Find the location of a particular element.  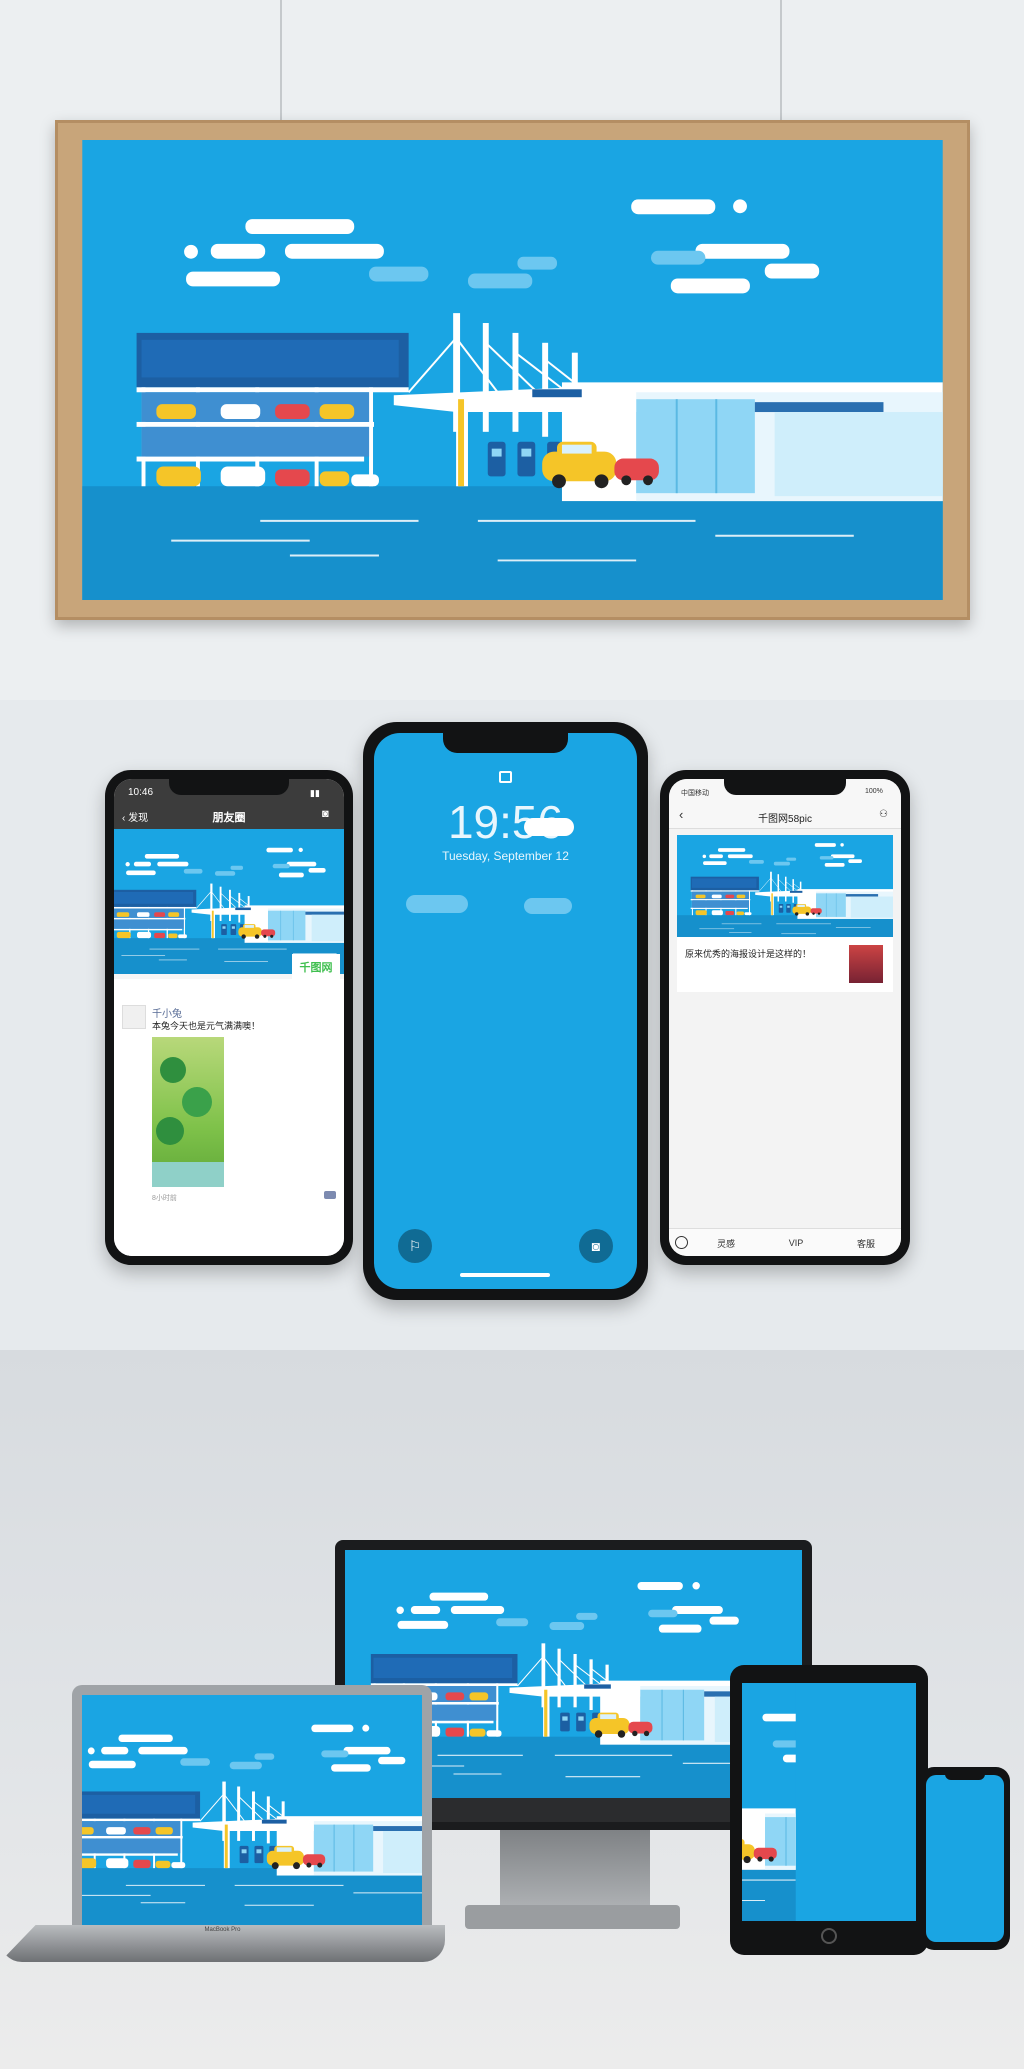

article-thumbnail is located at coordinates (866, 964).